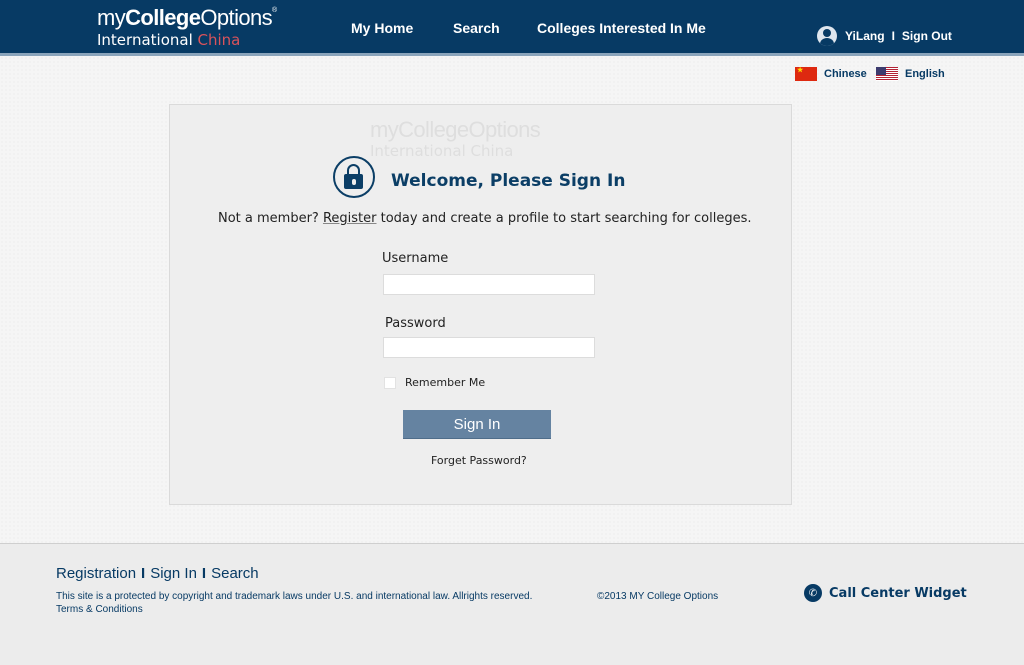 The image size is (1024, 665). Describe the element at coordinates (111, 17) in the screenshot. I see `logo-my: my` at that location.